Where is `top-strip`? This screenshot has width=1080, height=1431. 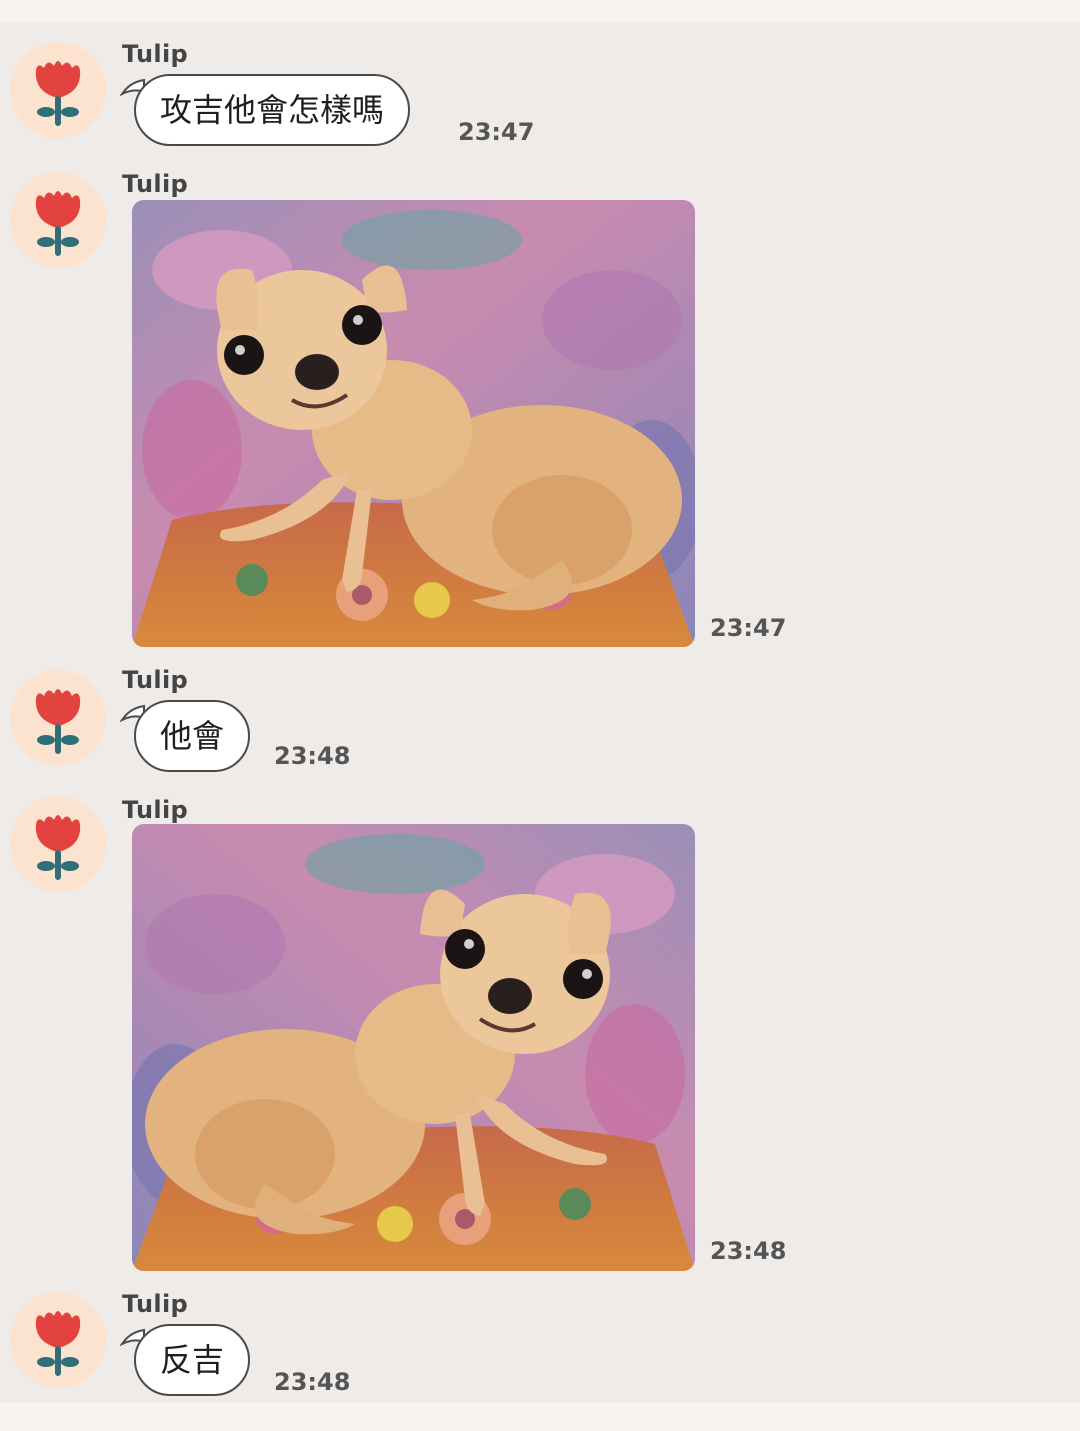
top-strip is located at coordinates (540, 11).